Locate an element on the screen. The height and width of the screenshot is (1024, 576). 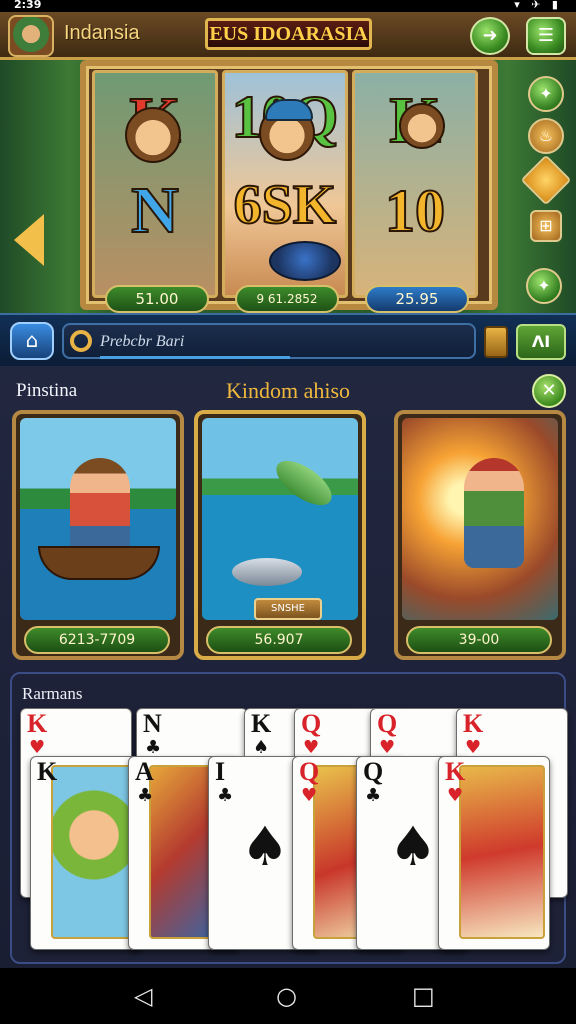
bookmark-button is located at coordinates (496, 342).